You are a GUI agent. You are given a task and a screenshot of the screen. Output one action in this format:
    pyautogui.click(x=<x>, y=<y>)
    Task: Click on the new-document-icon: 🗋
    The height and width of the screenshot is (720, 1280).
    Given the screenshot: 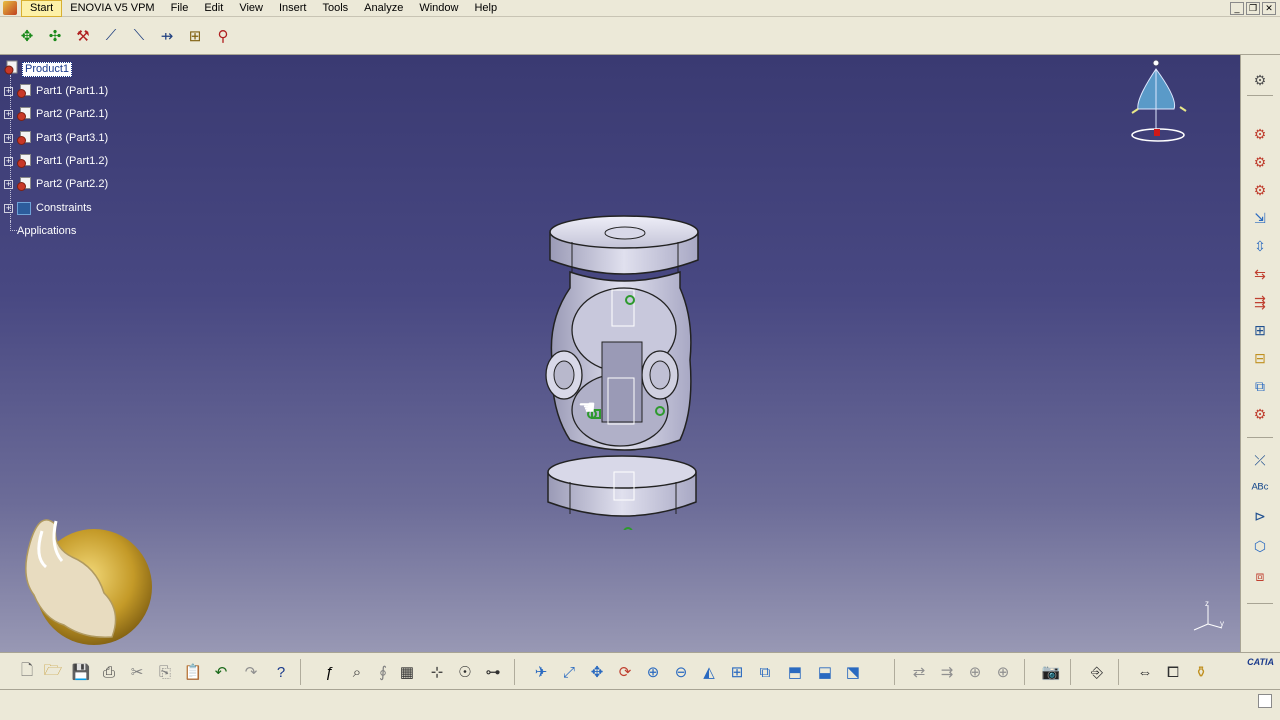 What is the action you would take?
    pyautogui.click(x=27, y=672)
    